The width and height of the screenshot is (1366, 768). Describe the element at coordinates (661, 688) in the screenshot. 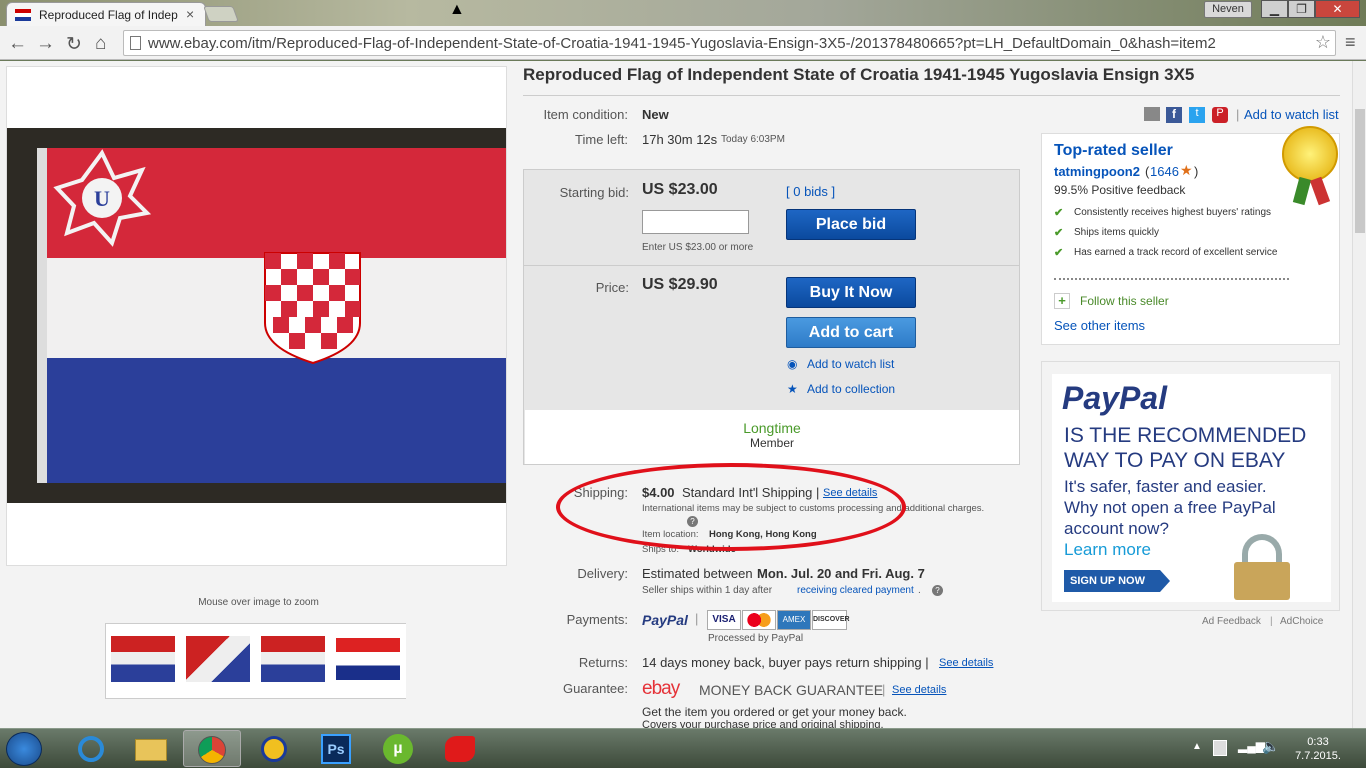

I see `ebay-logo: ebay` at that location.